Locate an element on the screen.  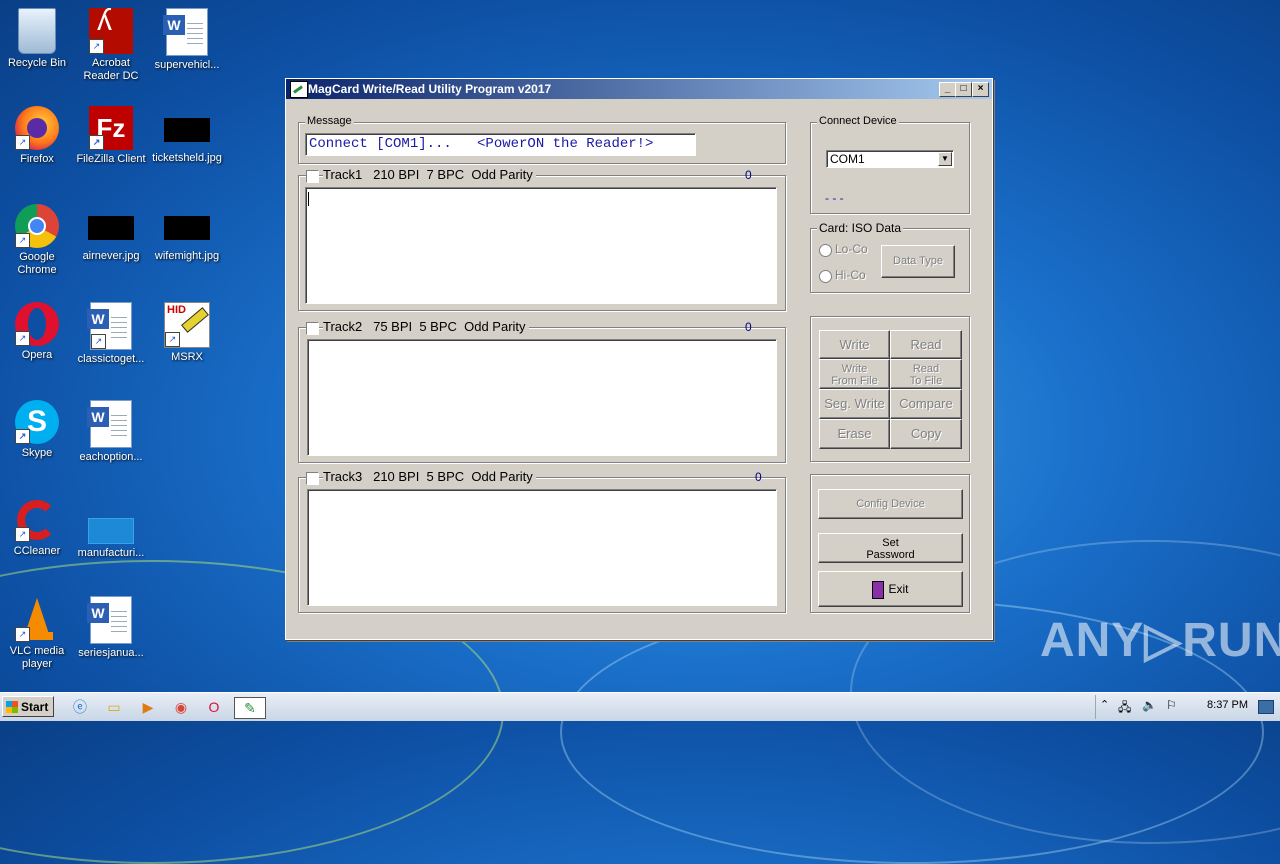
write-from-file-line2: From File is located at coordinates (854, 381).